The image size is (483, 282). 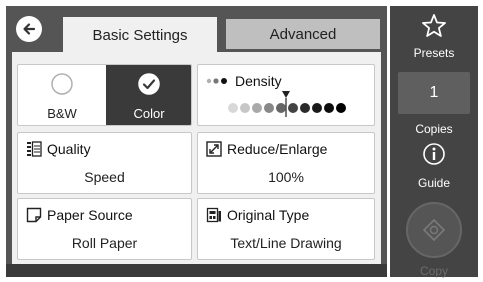 I want to click on reduce-enlarge-label: Reduce/Enlarge, so click(x=277, y=149).